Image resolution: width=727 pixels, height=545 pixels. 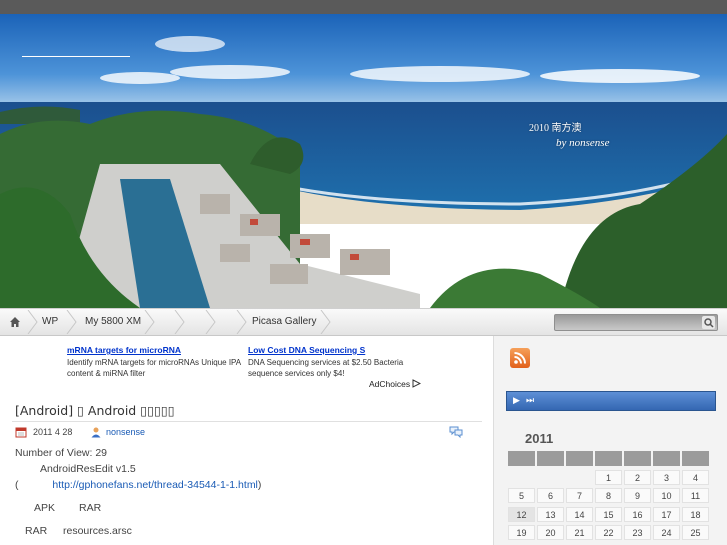 I want to click on calendar-day: 13, so click(x=550, y=514).